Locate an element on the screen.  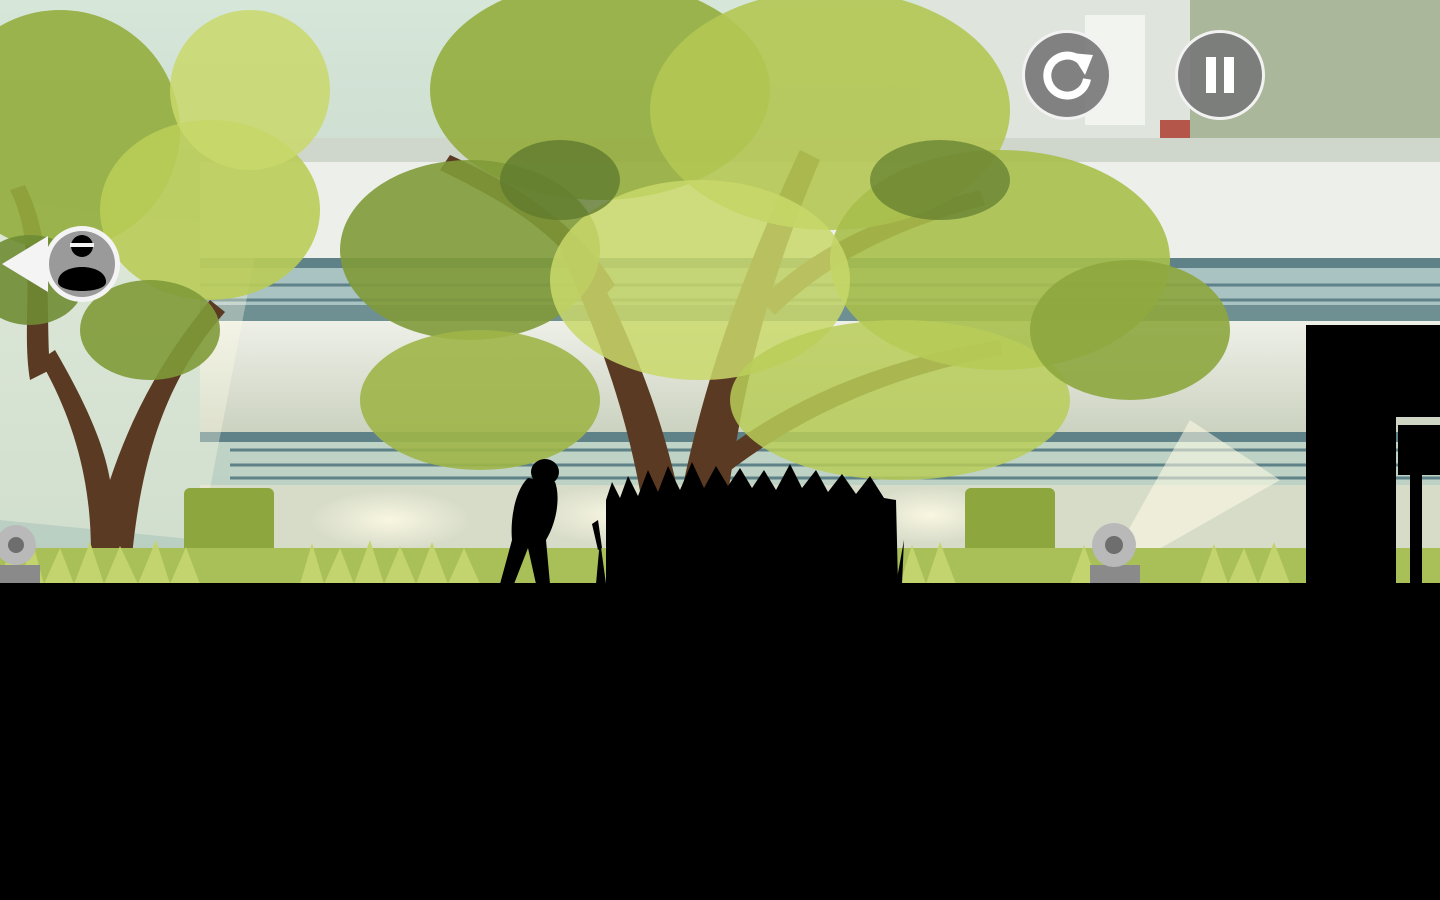
chaser-indicator is located at coordinates (62, 264).